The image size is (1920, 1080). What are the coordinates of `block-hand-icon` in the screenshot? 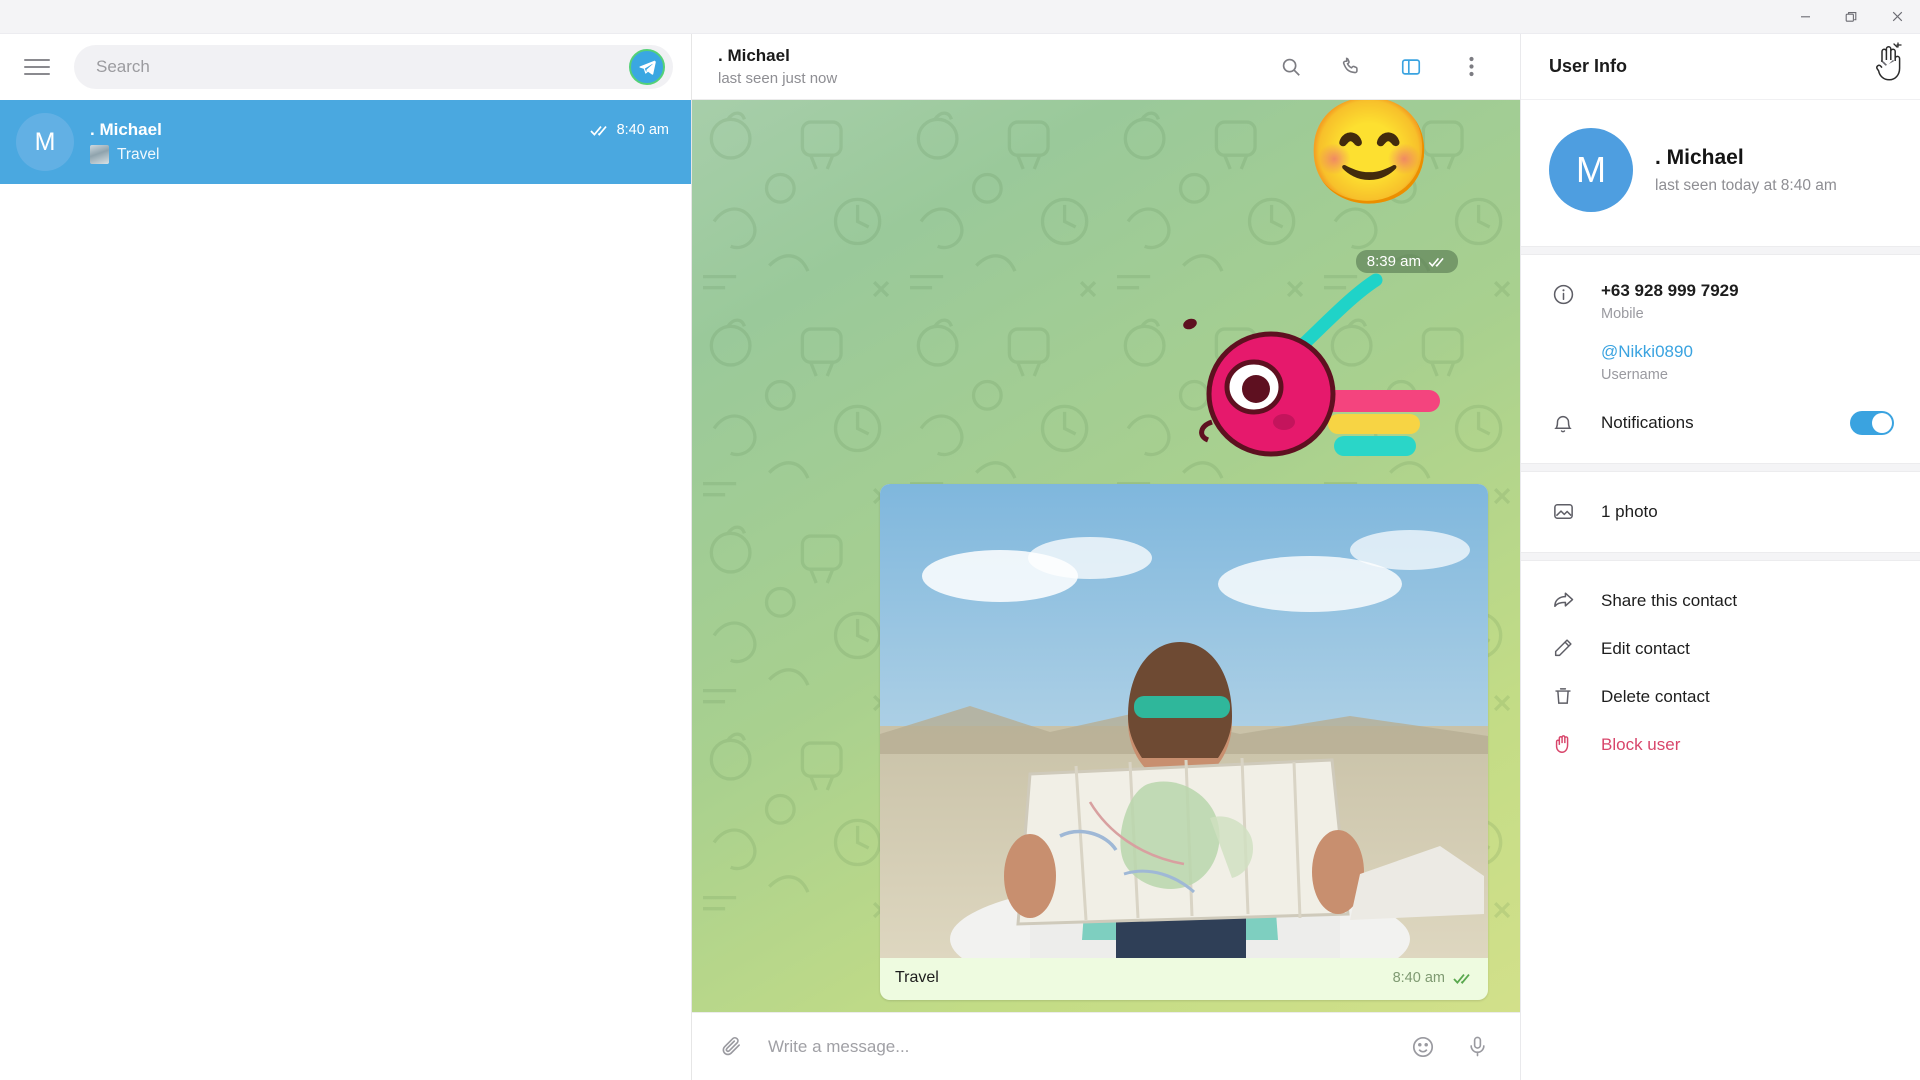 It's located at (1563, 743).